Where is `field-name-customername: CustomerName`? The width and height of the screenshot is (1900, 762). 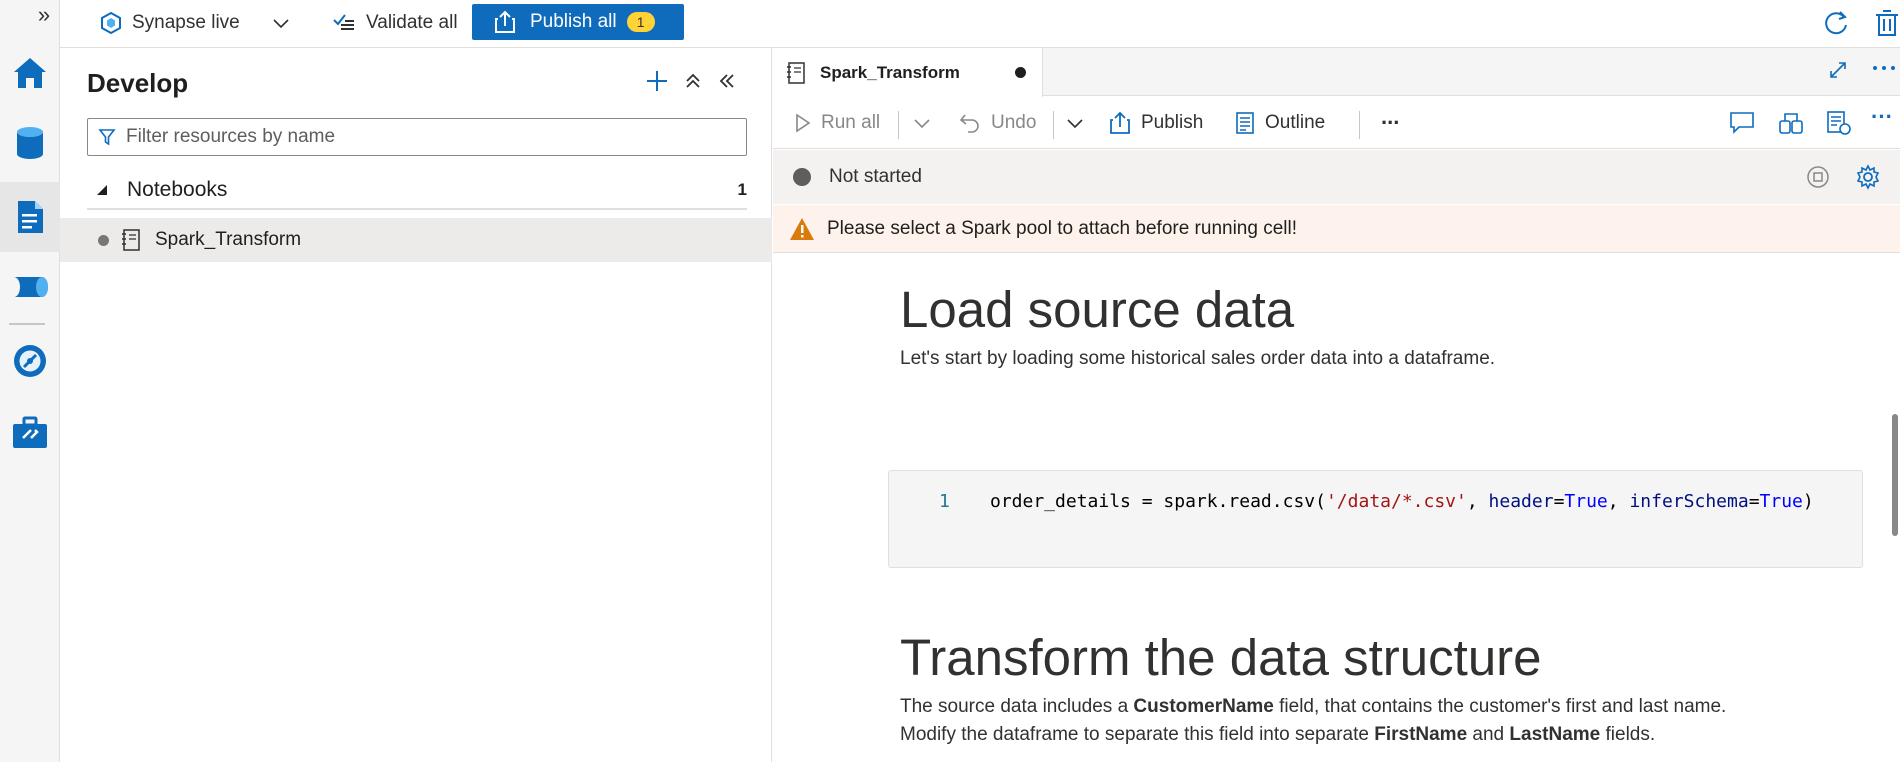
field-name-customername: CustomerName is located at coordinates (1203, 706).